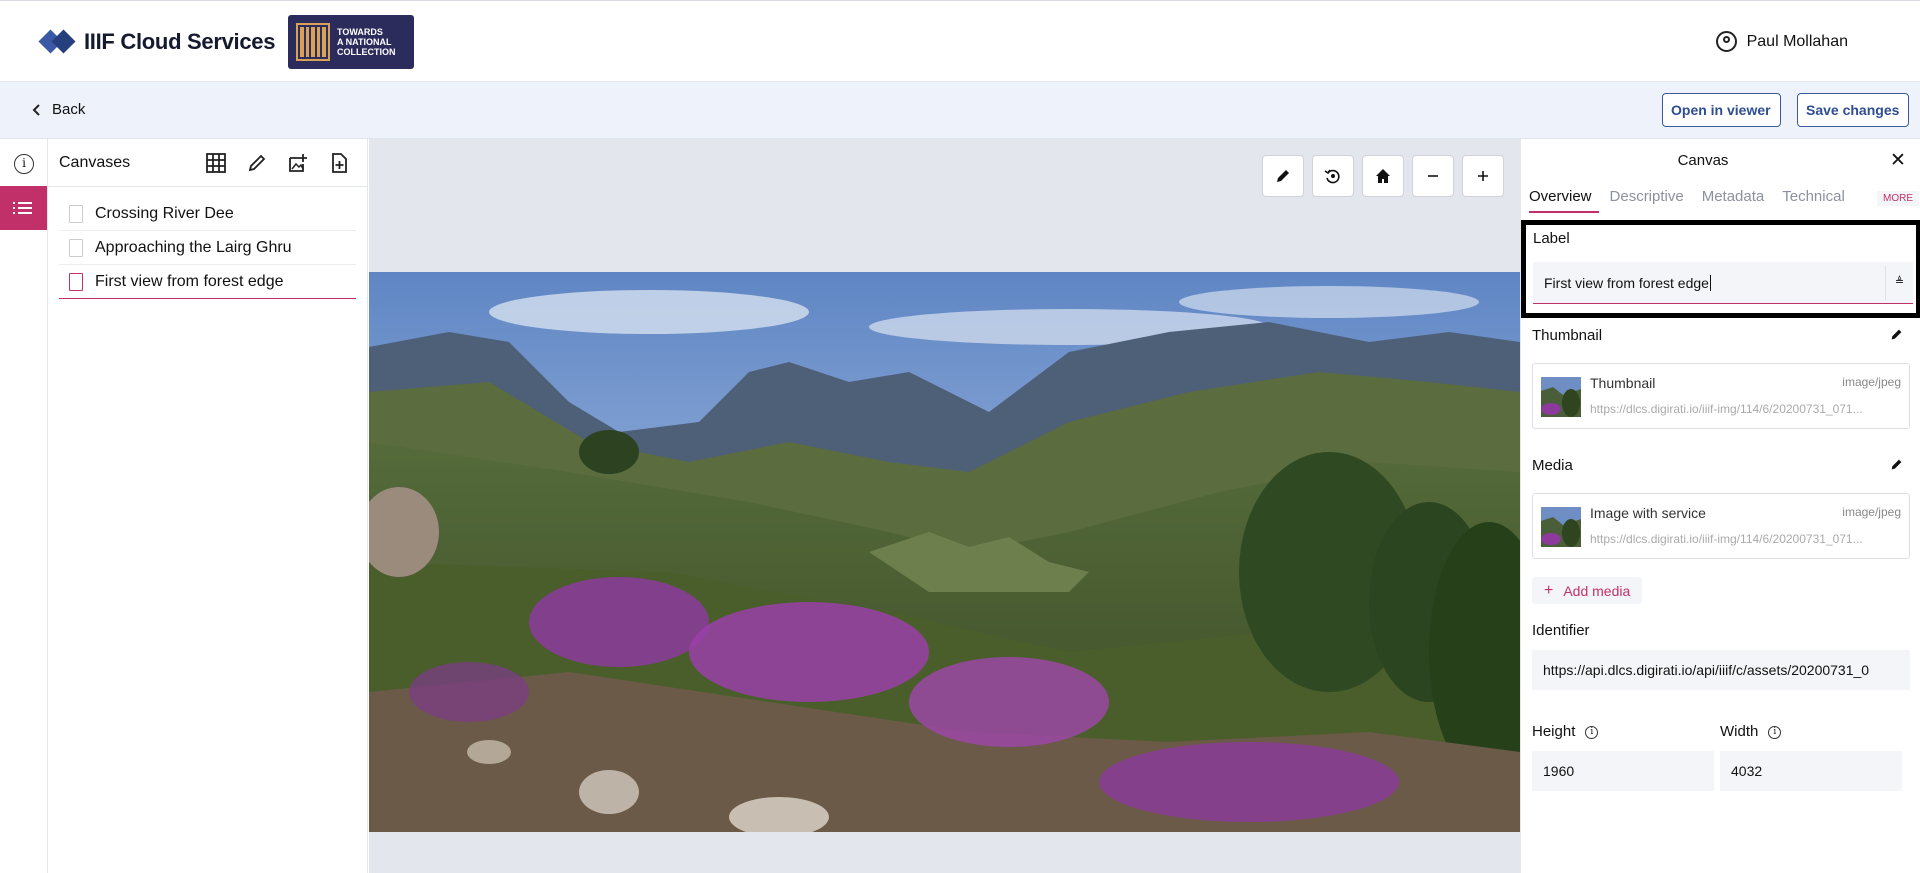  Describe the element at coordinates (1739, 731) in the screenshot. I see `width-label: Width` at that location.